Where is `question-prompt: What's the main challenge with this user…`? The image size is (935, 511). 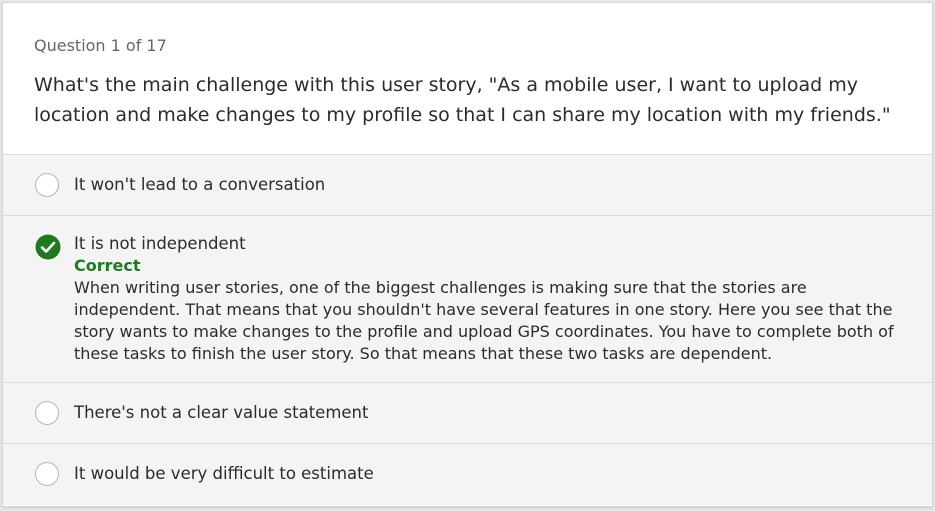
question-prompt: What's the main challenge with this user… is located at coordinates (462, 100).